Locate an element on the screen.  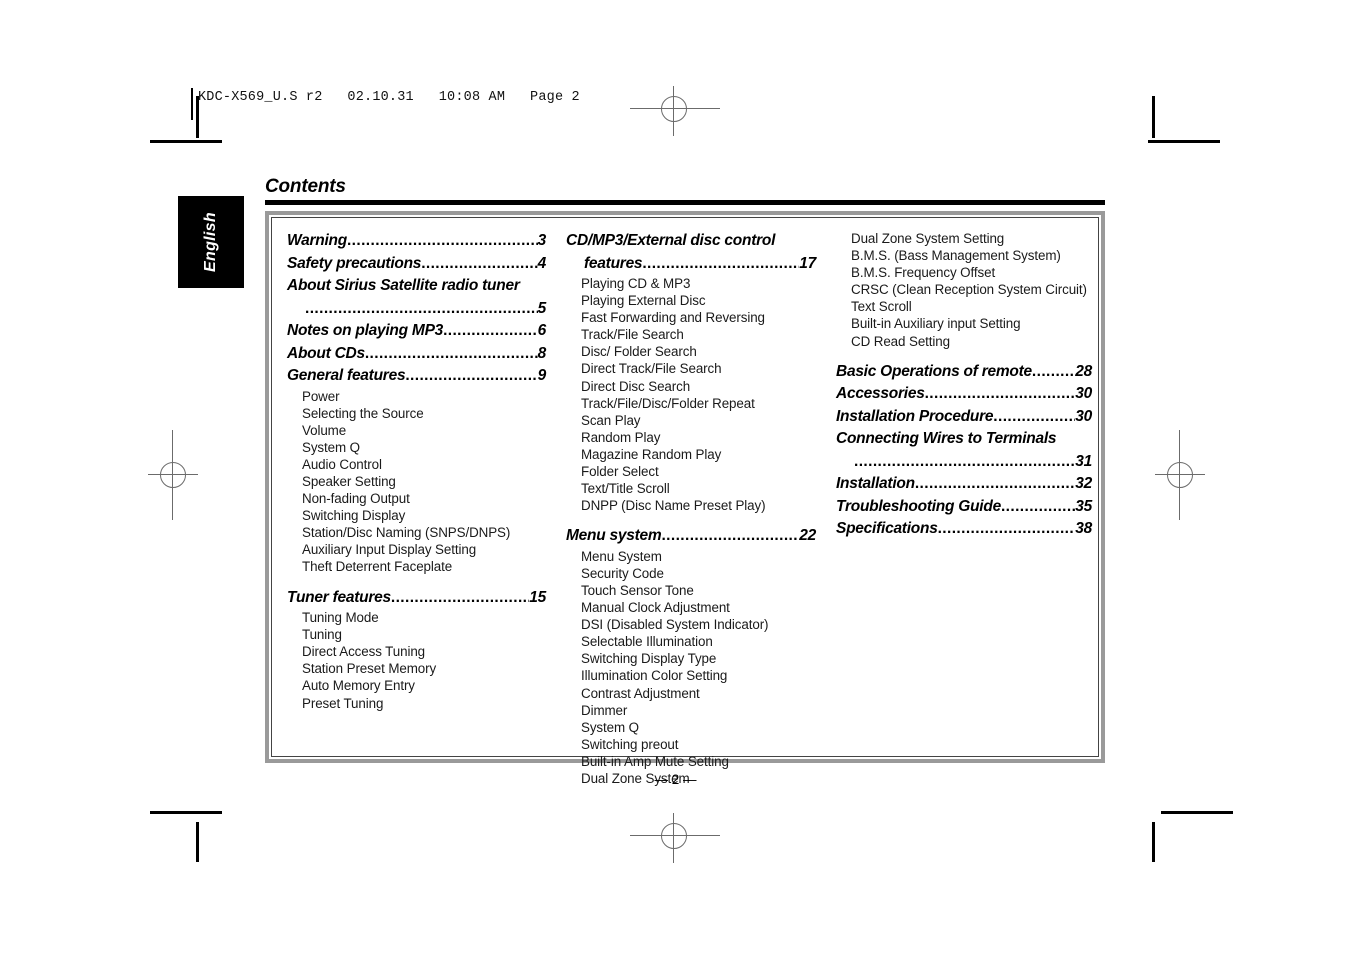
toc-entry-page: 30 is located at coordinates (1083, 416).